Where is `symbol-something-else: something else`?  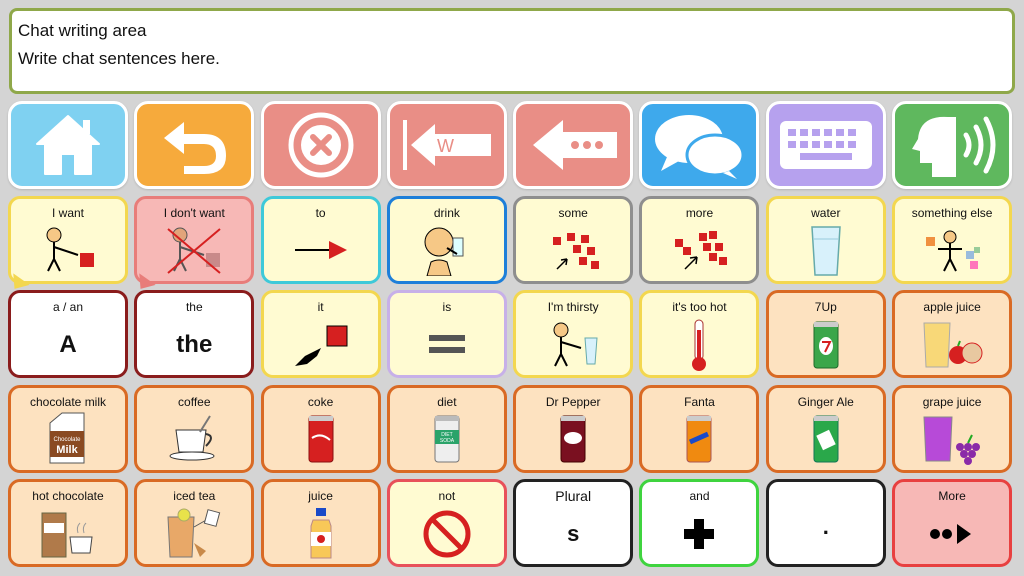
symbol-something-else: something else is located at coordinates (952, 239).